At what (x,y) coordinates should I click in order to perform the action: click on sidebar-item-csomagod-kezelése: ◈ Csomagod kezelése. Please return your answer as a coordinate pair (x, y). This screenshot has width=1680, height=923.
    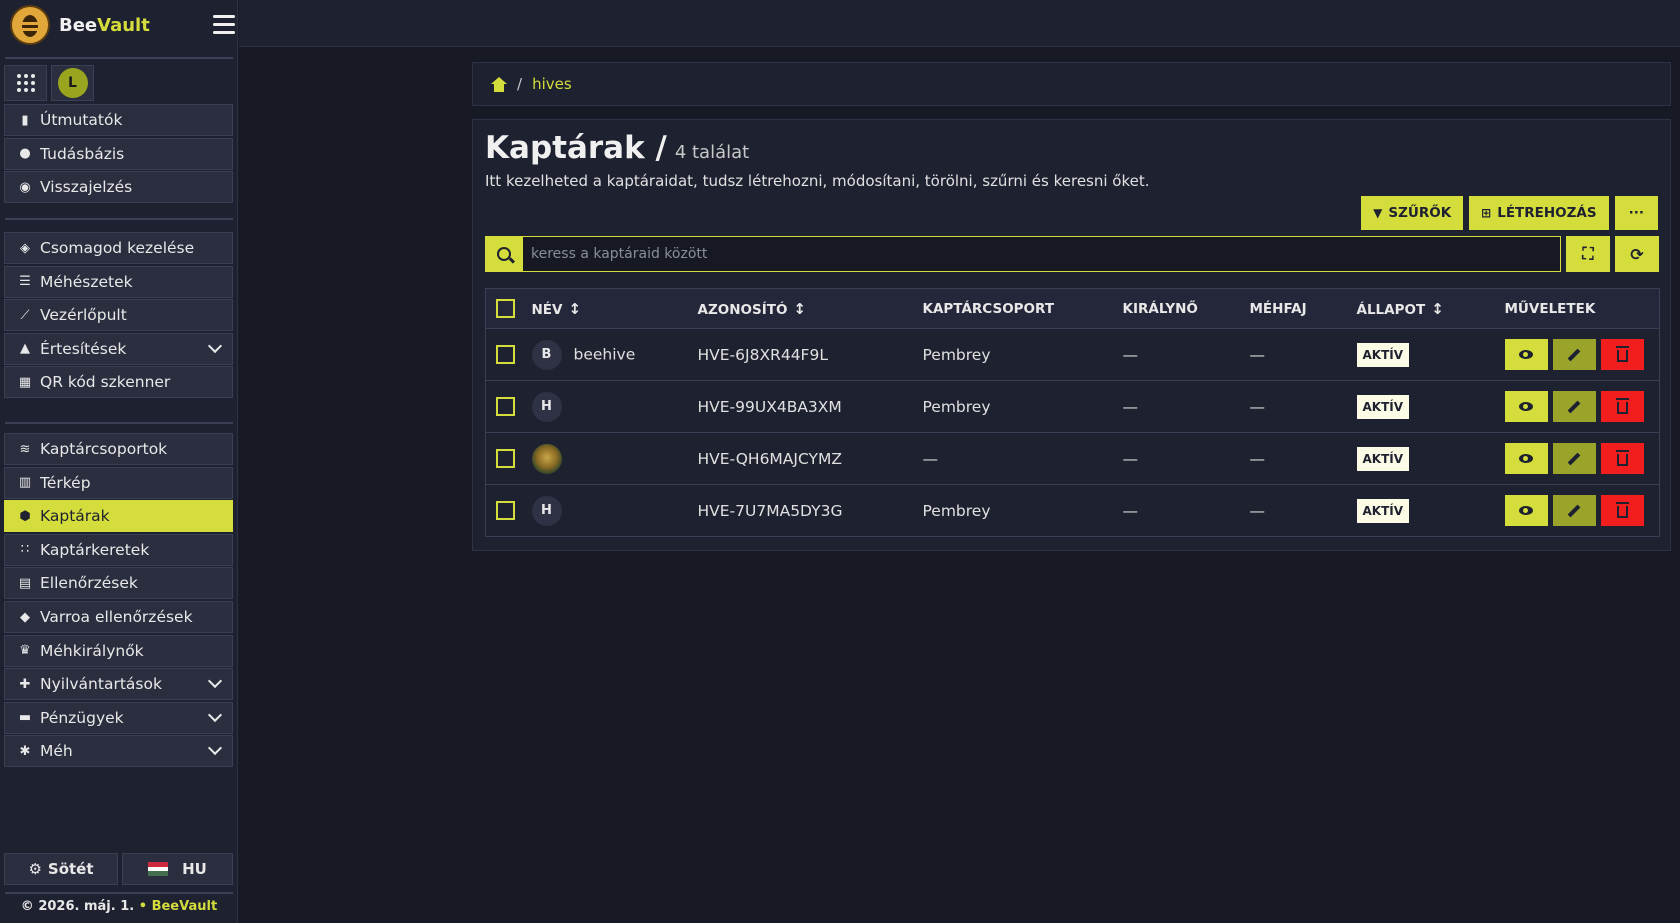
    Looking at the image, I should click on (118, 248).